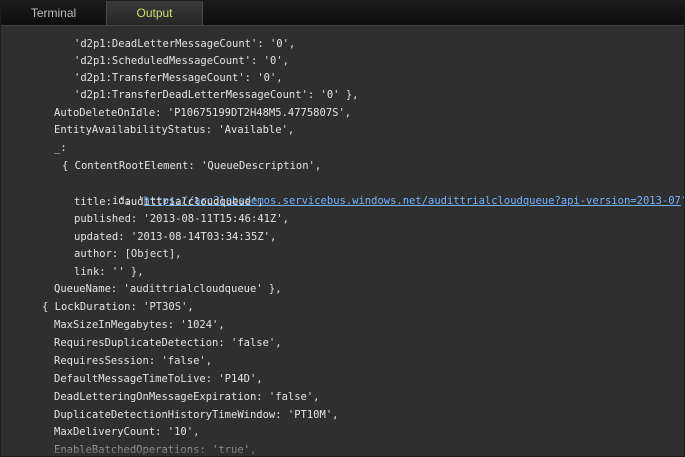 The image size is (685, 457). Describe the element at coordinates (185, 44) in the screenshot. I see `output-line: 'd2p1:DeadLetterMessageCount': '0',` at that location.